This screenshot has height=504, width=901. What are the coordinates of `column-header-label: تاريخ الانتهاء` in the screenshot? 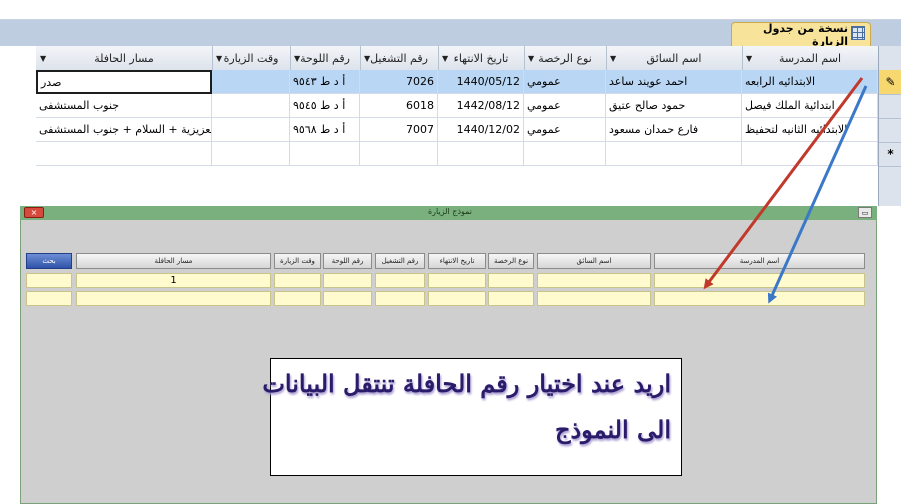 It's located at (481, 58).